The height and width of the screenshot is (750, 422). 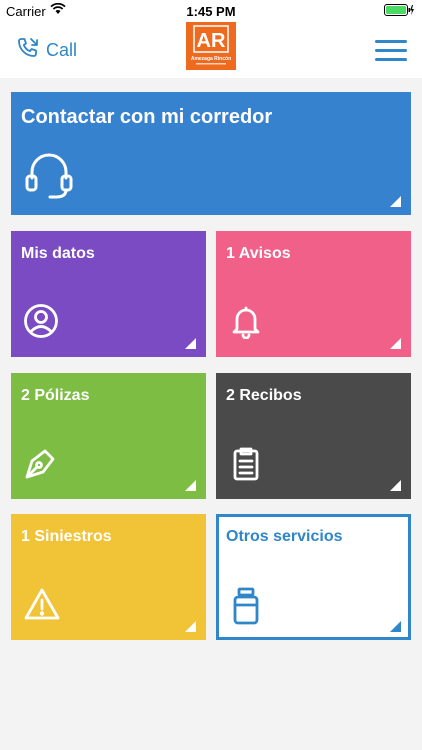 I want to click on status-bar: Carrier 1:45 PM, so click(x=211, y=11).